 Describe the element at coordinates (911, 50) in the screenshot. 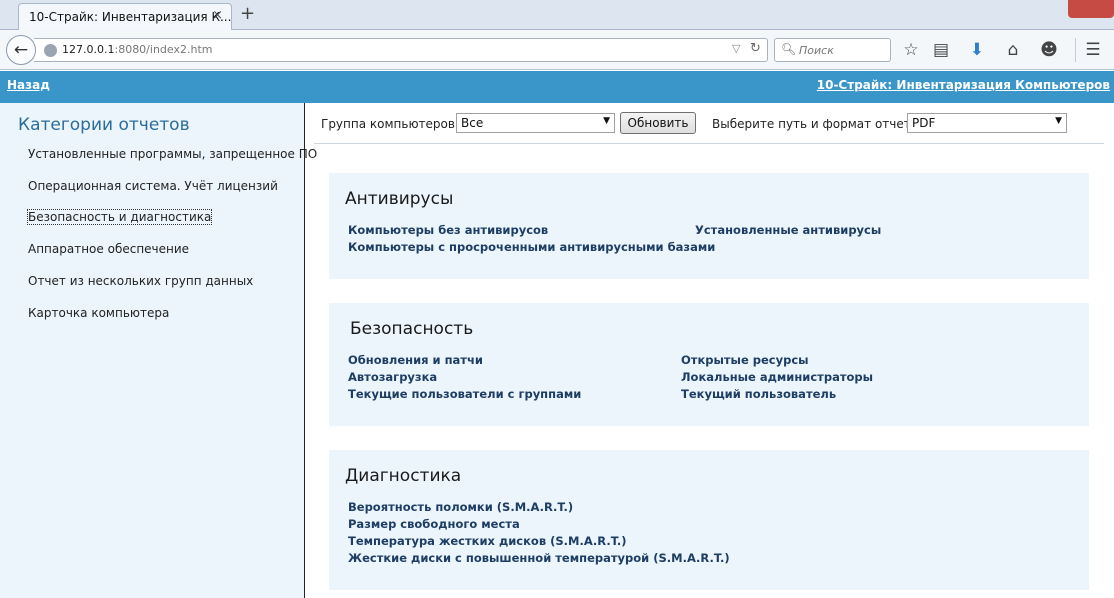

I see `bookmark-star-icon: ☆` at that location.